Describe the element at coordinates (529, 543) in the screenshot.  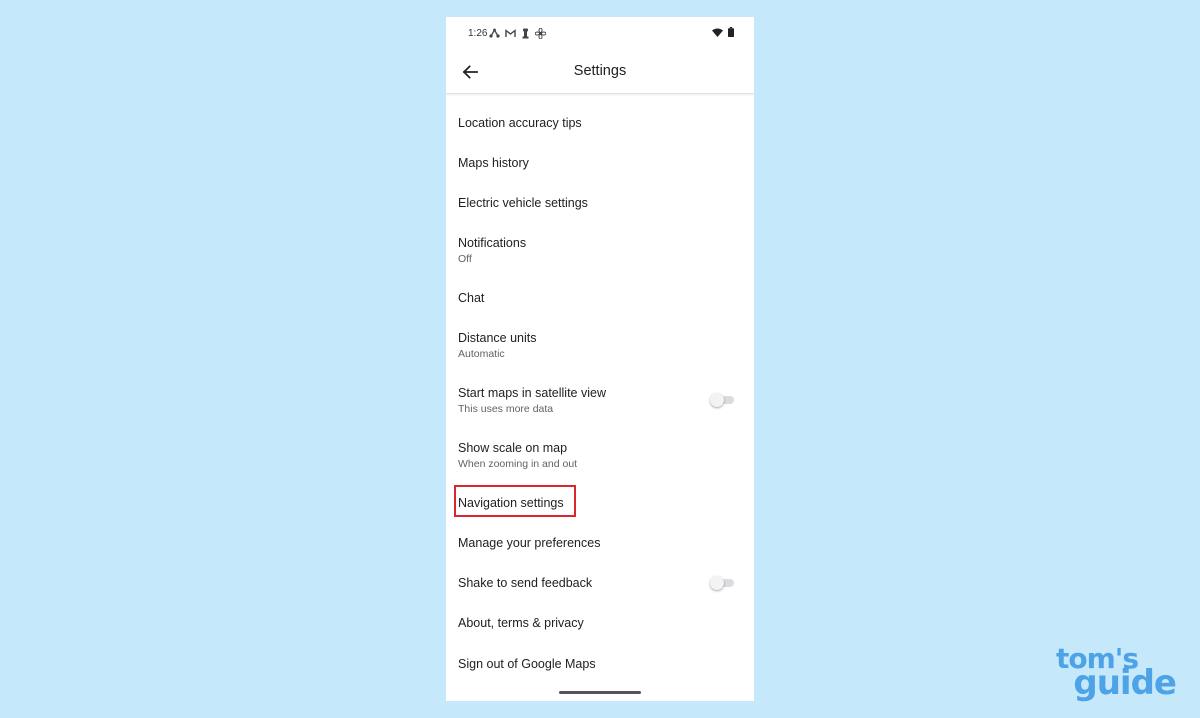
I see `item-title: Manage your preferences` at that location.